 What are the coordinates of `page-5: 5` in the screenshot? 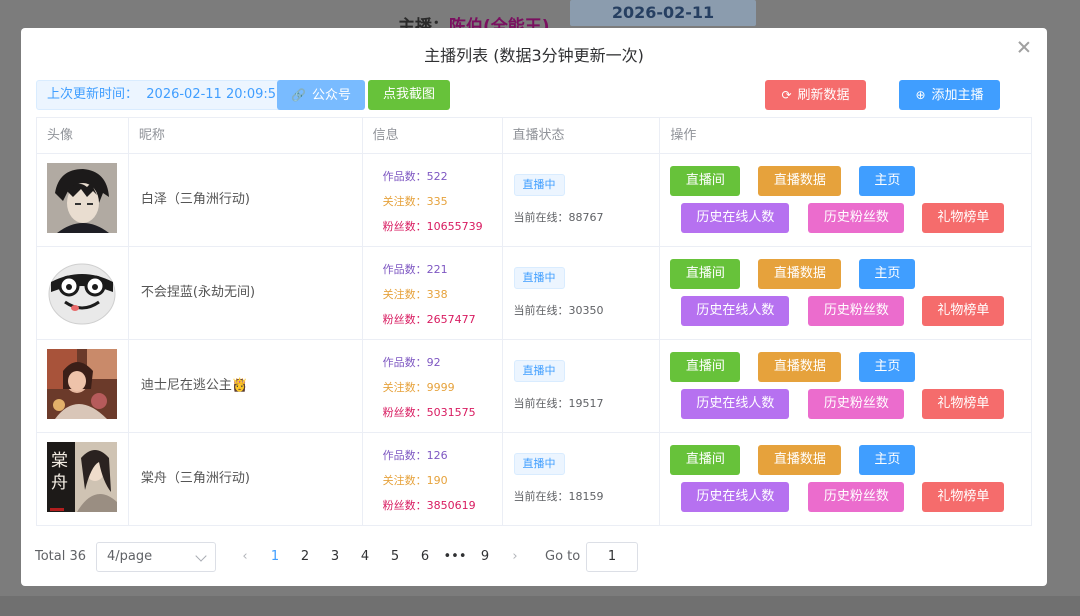 It's located at (395, 557).